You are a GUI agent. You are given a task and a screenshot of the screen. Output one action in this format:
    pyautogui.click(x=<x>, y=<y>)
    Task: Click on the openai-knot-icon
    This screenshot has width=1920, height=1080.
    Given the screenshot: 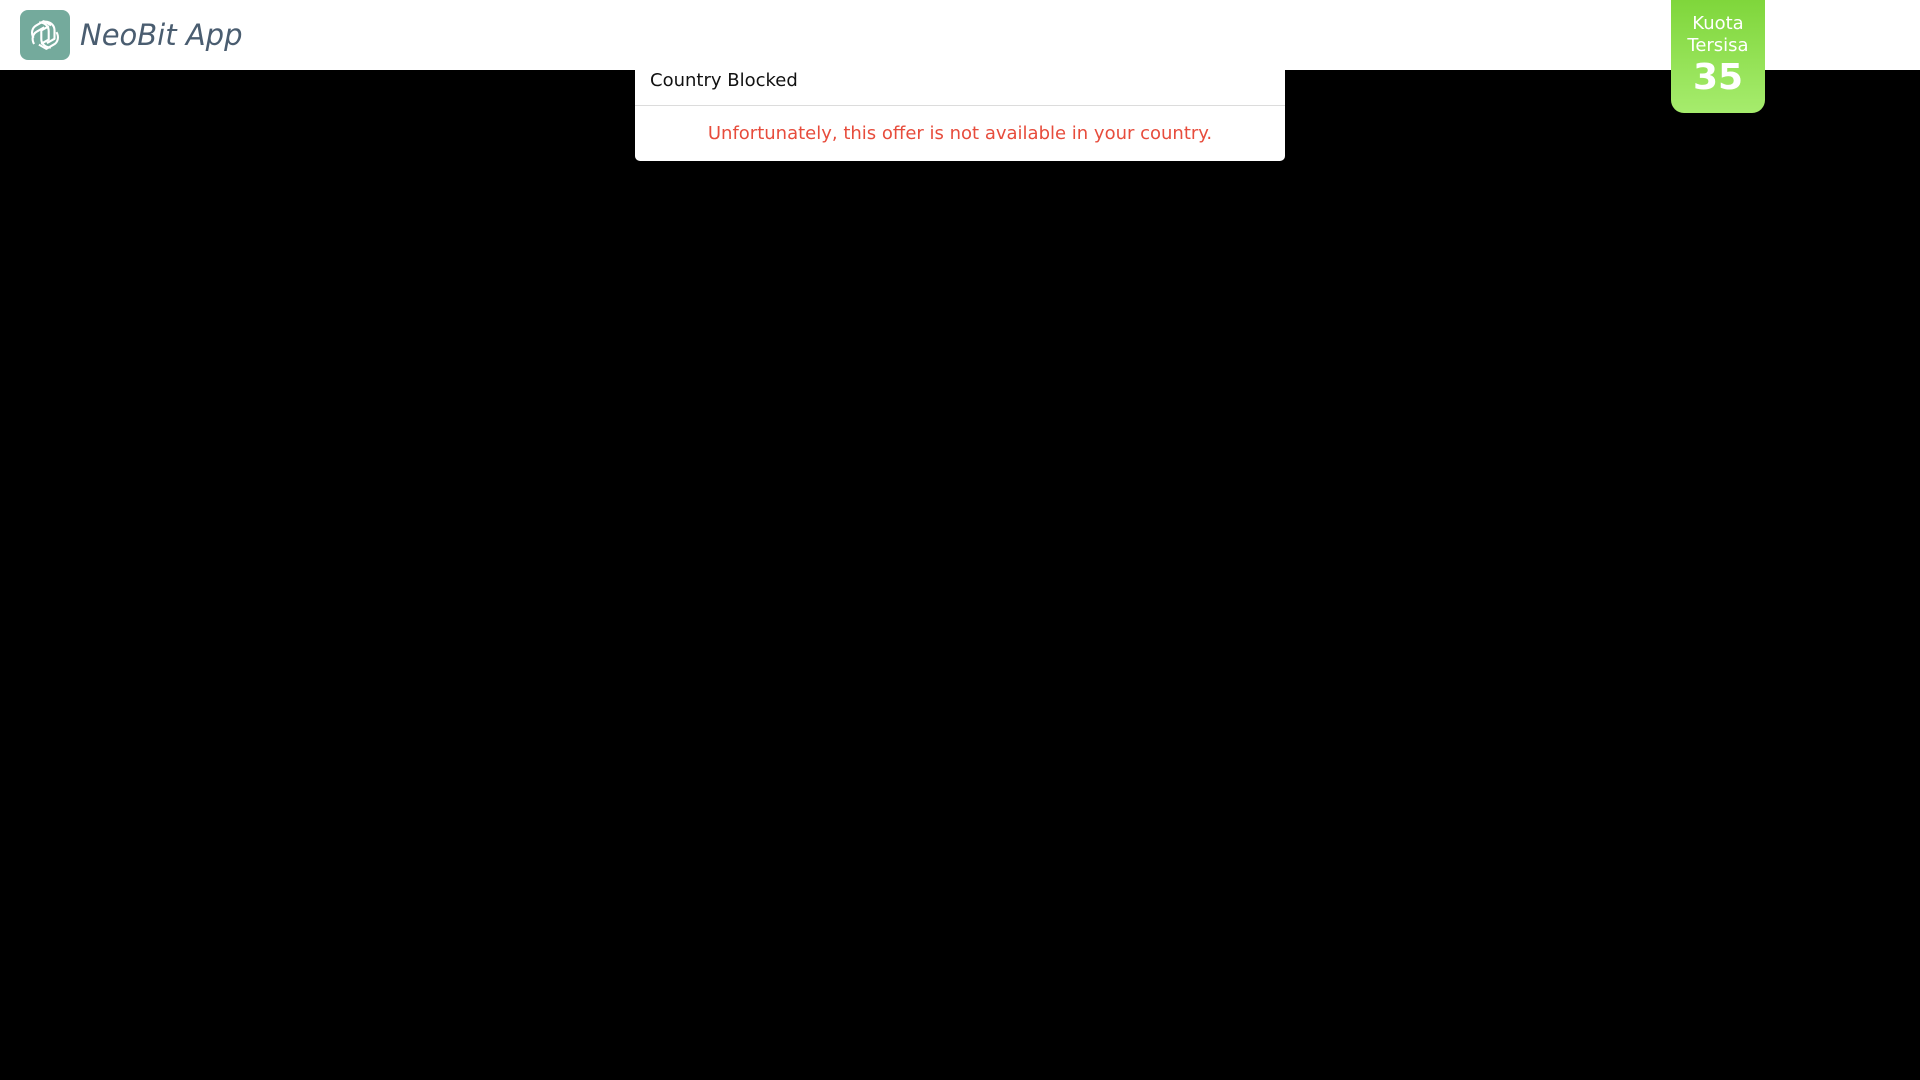 What is the action you would take?
    pyautogui.click(x=45, y=35)
    